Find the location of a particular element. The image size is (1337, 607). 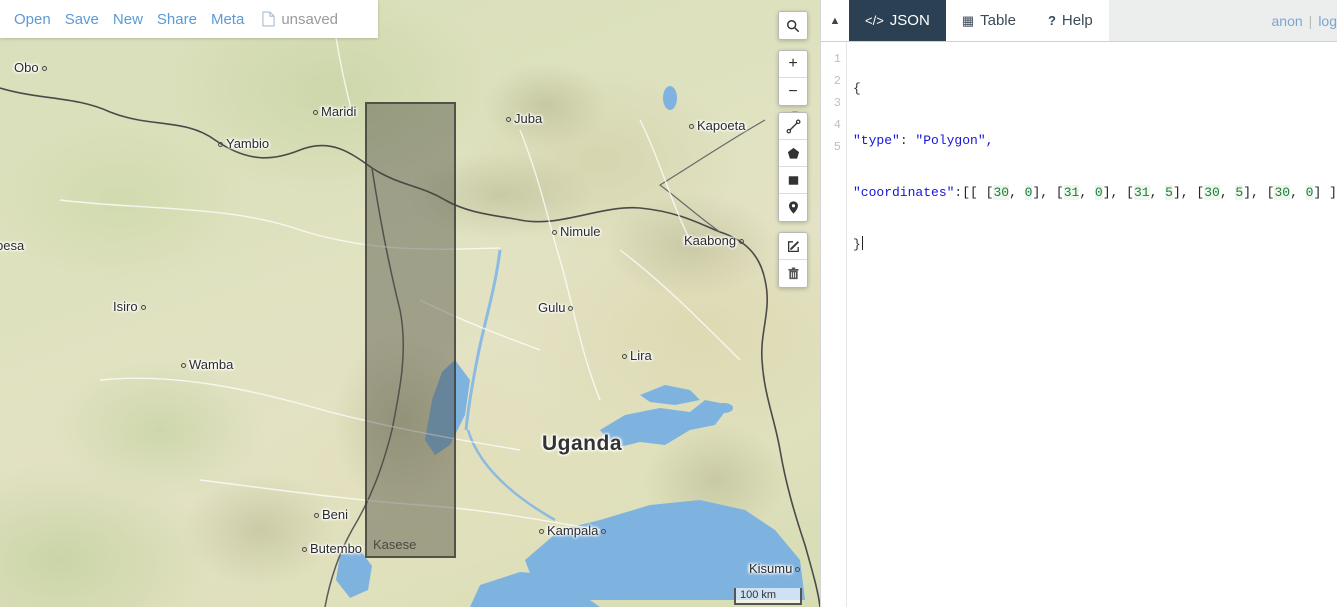

draw-polyline-button is located at coordinates (793, 126).